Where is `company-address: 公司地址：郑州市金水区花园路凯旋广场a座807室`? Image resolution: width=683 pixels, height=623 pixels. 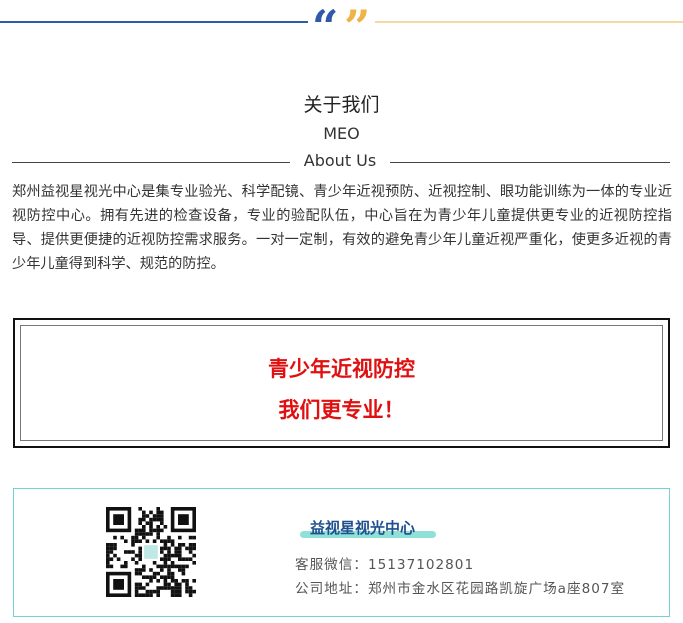
company-address: 公司地址：郑州市金水区花园路凯旋广场a座807室 is located at coordinates (460, 589).